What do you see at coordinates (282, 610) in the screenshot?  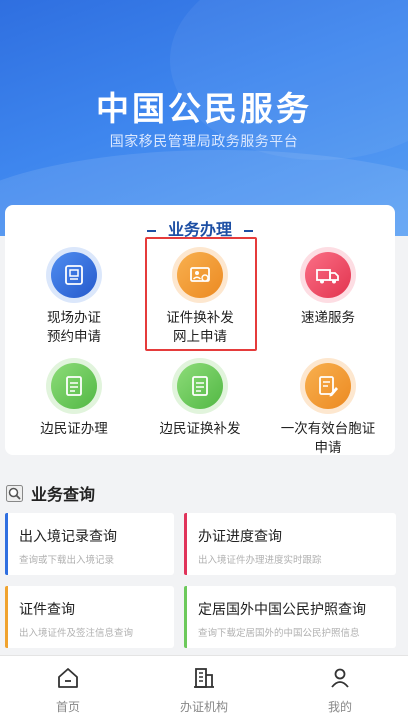 I see `query-title: 定居国外中国公民护照查询` at bounding box center [282, 610].